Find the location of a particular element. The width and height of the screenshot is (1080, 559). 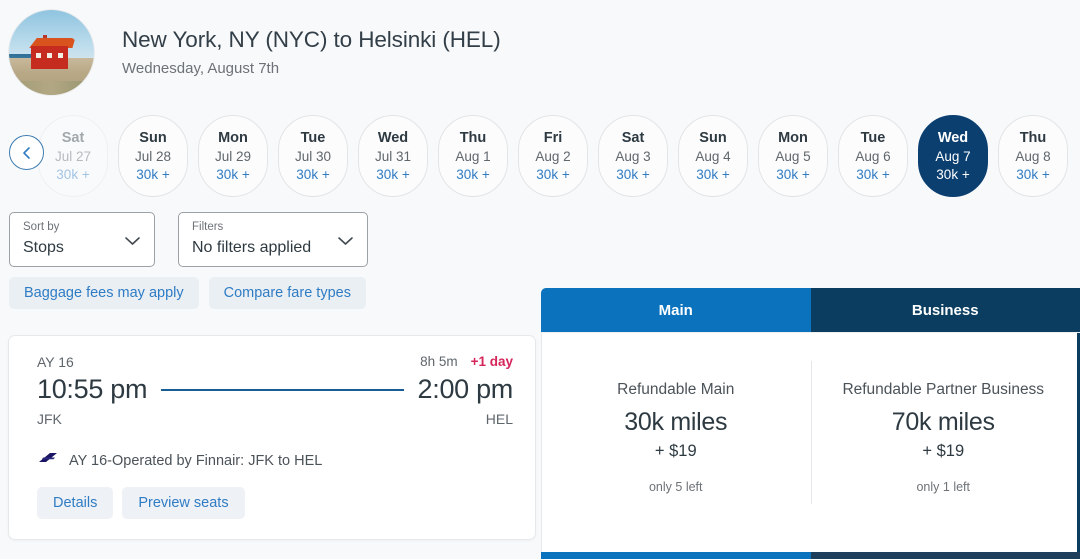

fare-miles: 30k miles is located at coordinates (676, 422).